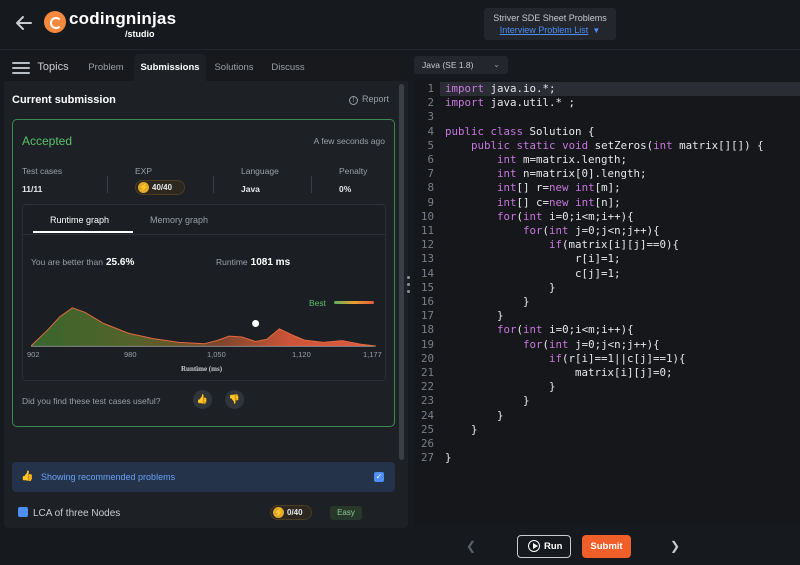 Image resolution: width=800 pixels, height=565 pixels. I want to click on line-number: 9, so click(430, 202).